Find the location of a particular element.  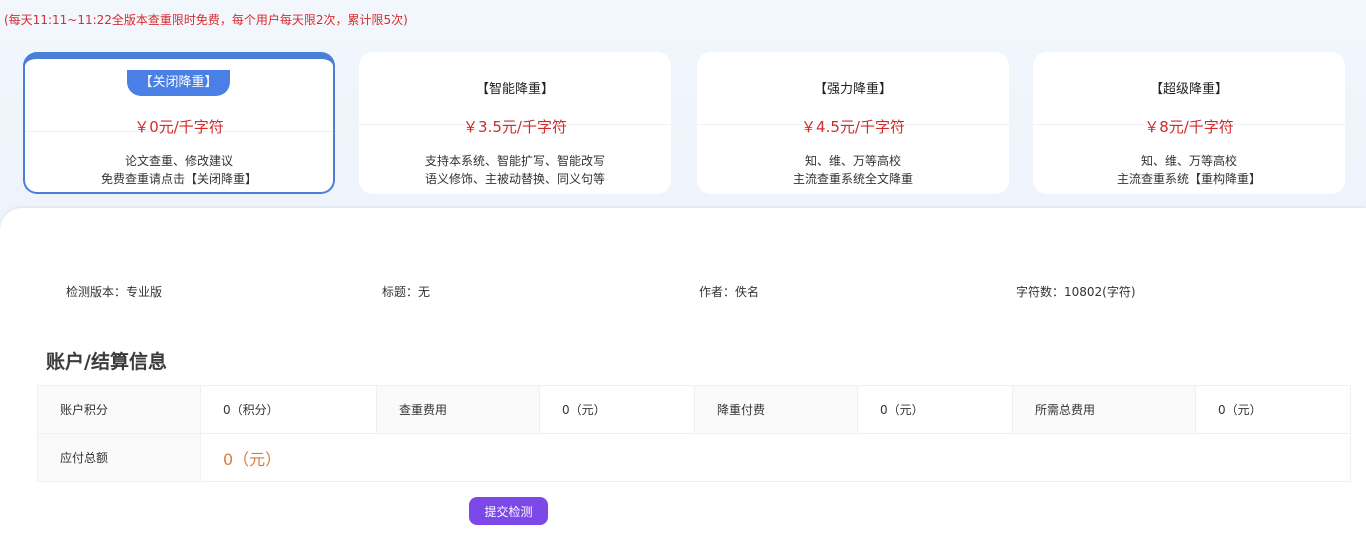

plan-name: 【关闭降重】 is located at coordinates (178, 83).